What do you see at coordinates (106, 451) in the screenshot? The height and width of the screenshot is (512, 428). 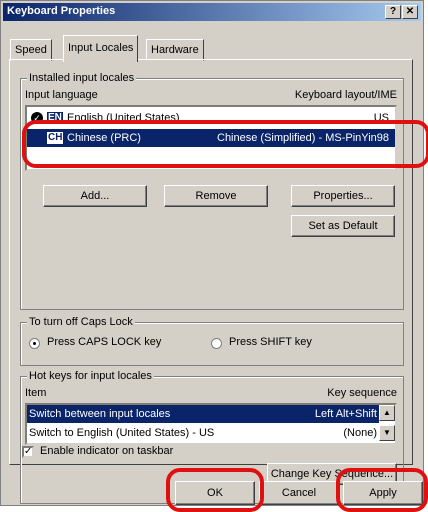 I see `indicator-label: Enable indicator on taskbar` at bounding box center [106, 451].